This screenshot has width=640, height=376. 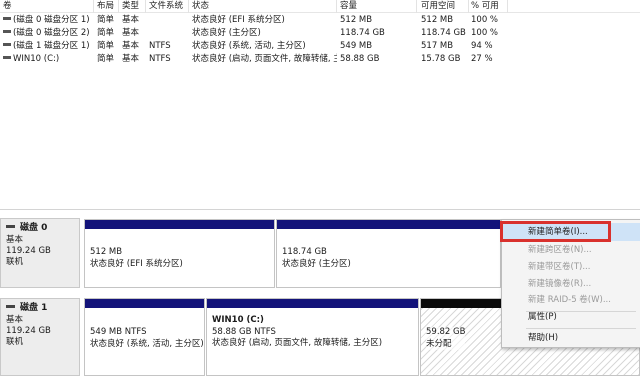 What do you see at coordinates (28, 251) in the screenshot?
I see `disk-0-size: 119.24 GB` at bounding box center [28, 251].